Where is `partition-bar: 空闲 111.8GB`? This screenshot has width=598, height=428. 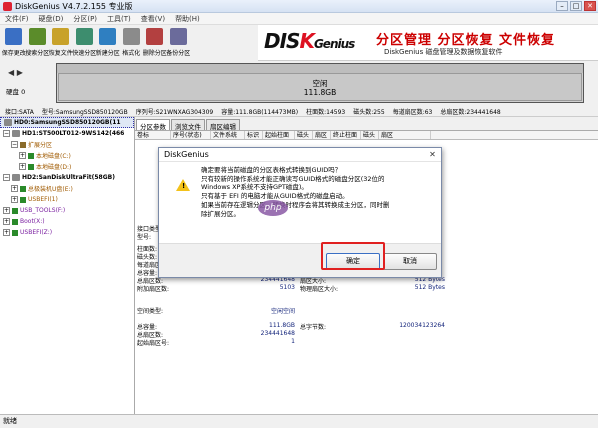
partition-bar: 空闲 111.8GB is located at coordinates (320, 83).